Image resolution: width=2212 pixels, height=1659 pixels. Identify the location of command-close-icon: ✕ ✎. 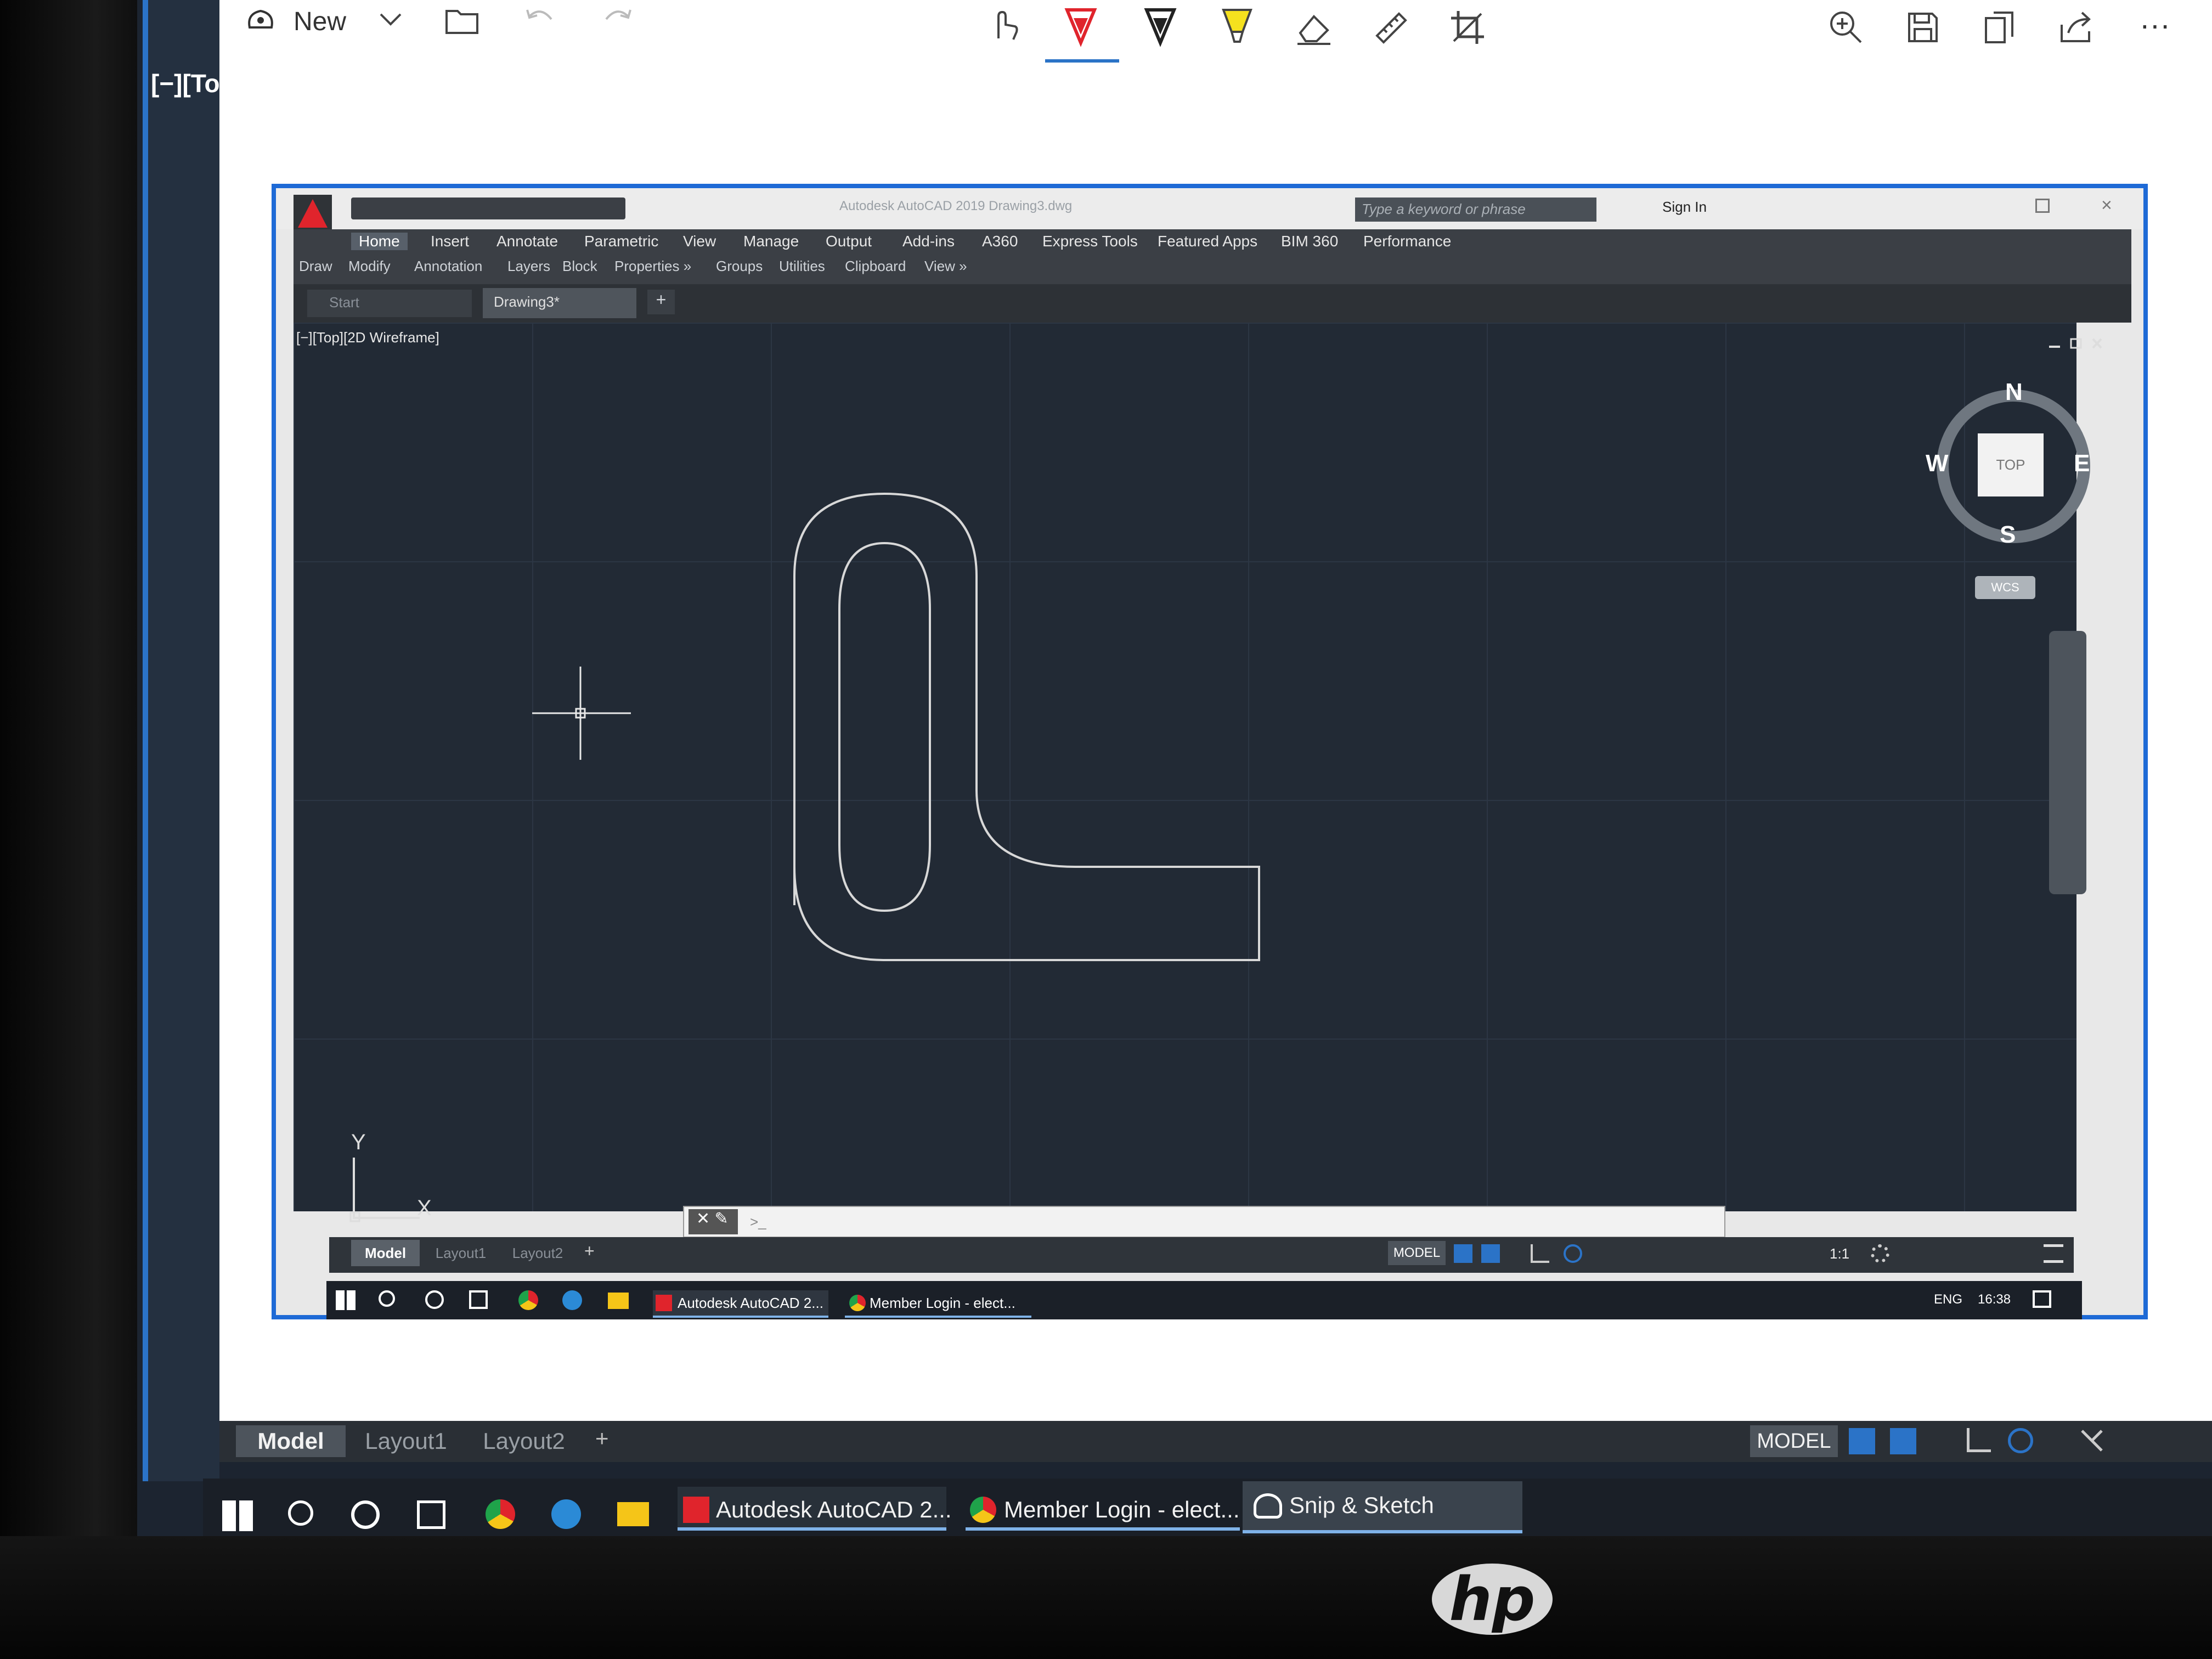
(713, 1221).